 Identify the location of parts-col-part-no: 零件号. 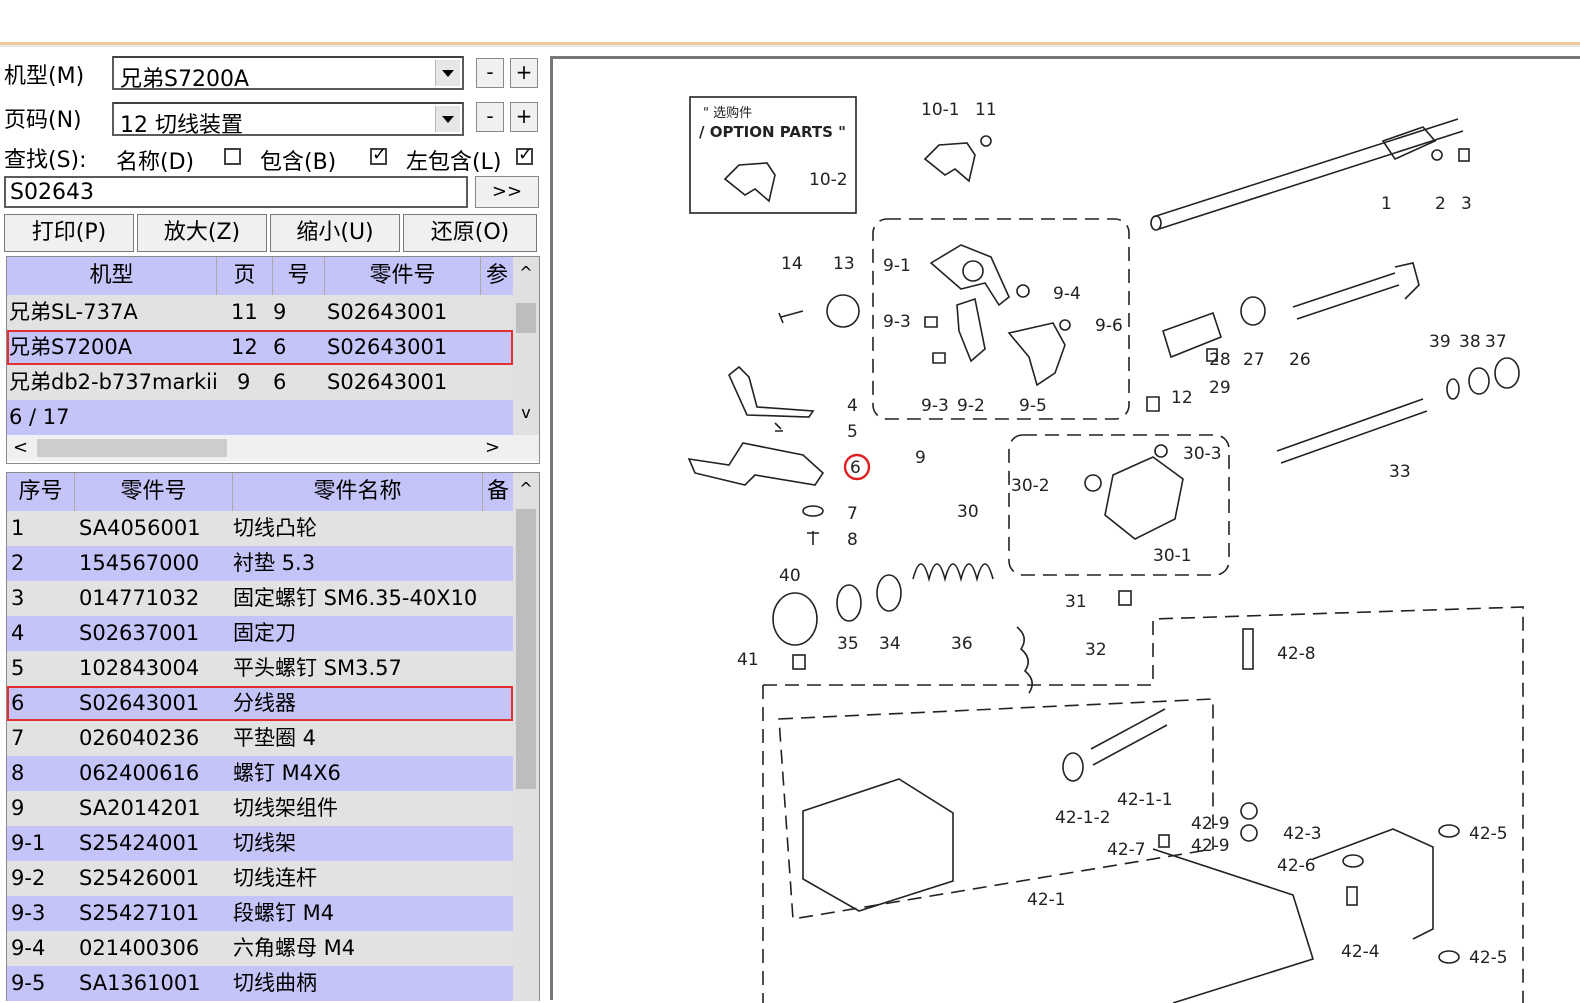
(154, 492).